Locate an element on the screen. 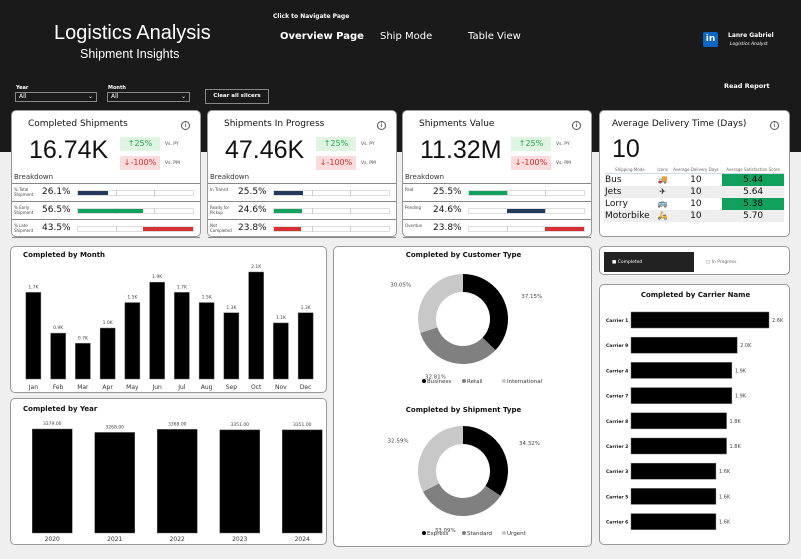 This screenshot has height=559, width=801. table-row: Bus 🚚 10 5.44 is located at coordinates (694, 179).